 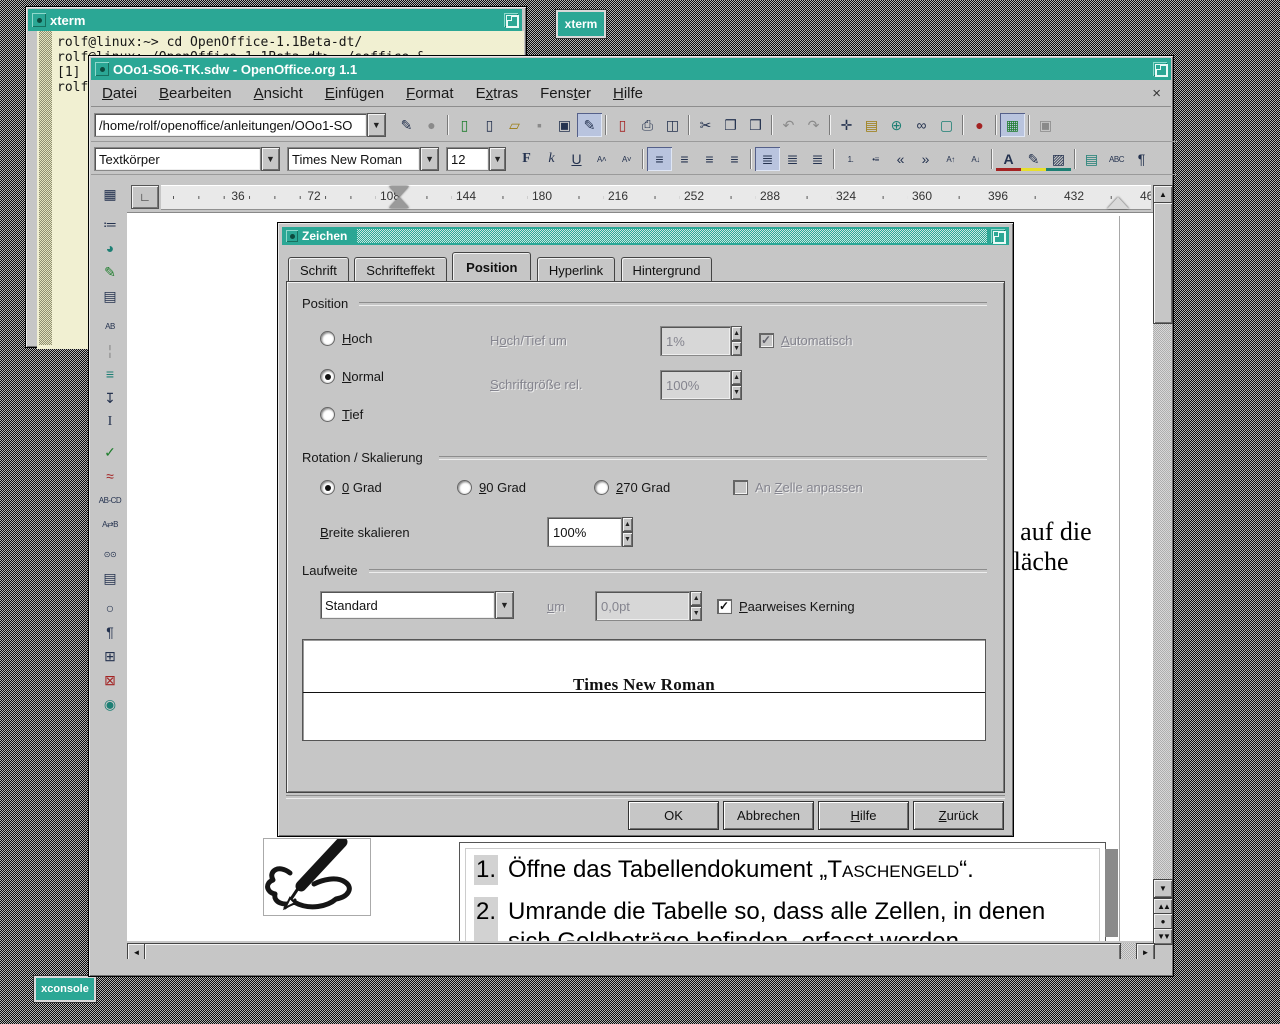 What do you see at coordinates (946, 125) in the screenshot?
I see `gallery-screen-icon: ▢` at bounding box center [946, 125].